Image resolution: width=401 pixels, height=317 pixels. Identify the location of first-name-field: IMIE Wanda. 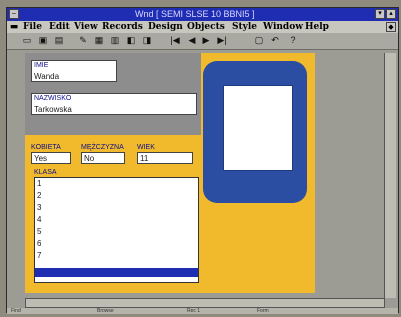
(74, 71).